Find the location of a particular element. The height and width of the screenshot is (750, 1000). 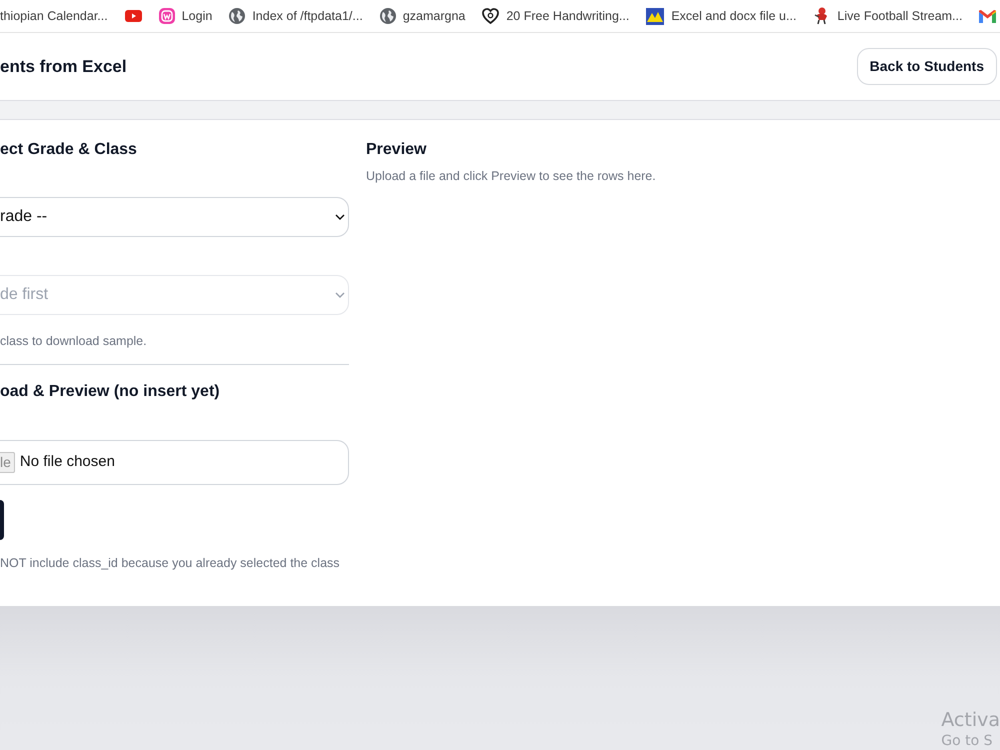

preview-heading: Preview is located at coordinates (397, 150).